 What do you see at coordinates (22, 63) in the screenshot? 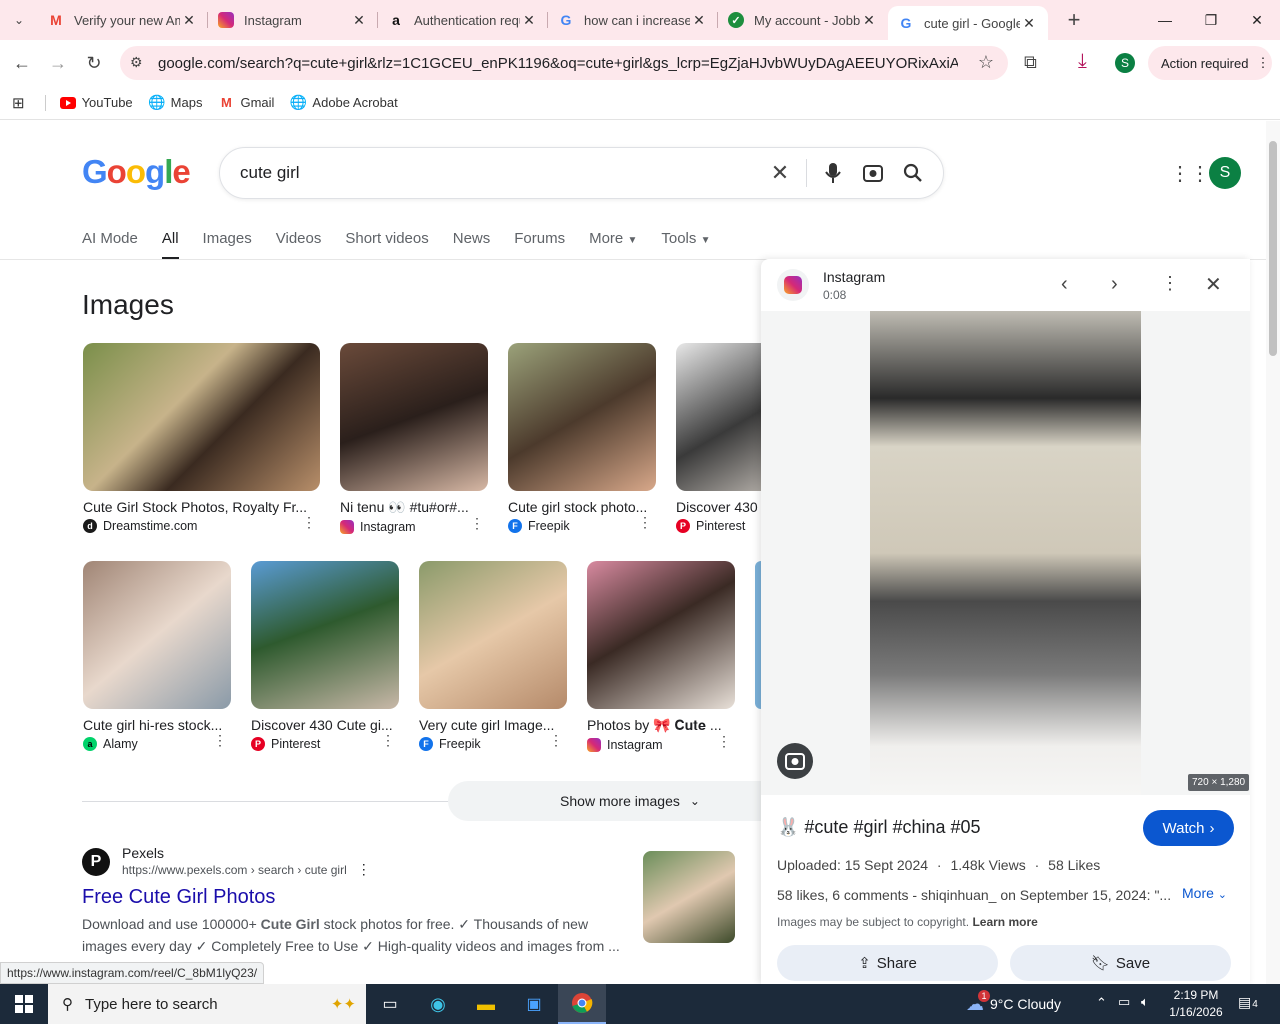
I see `back-button: ←` at bounding box center [22, 63].